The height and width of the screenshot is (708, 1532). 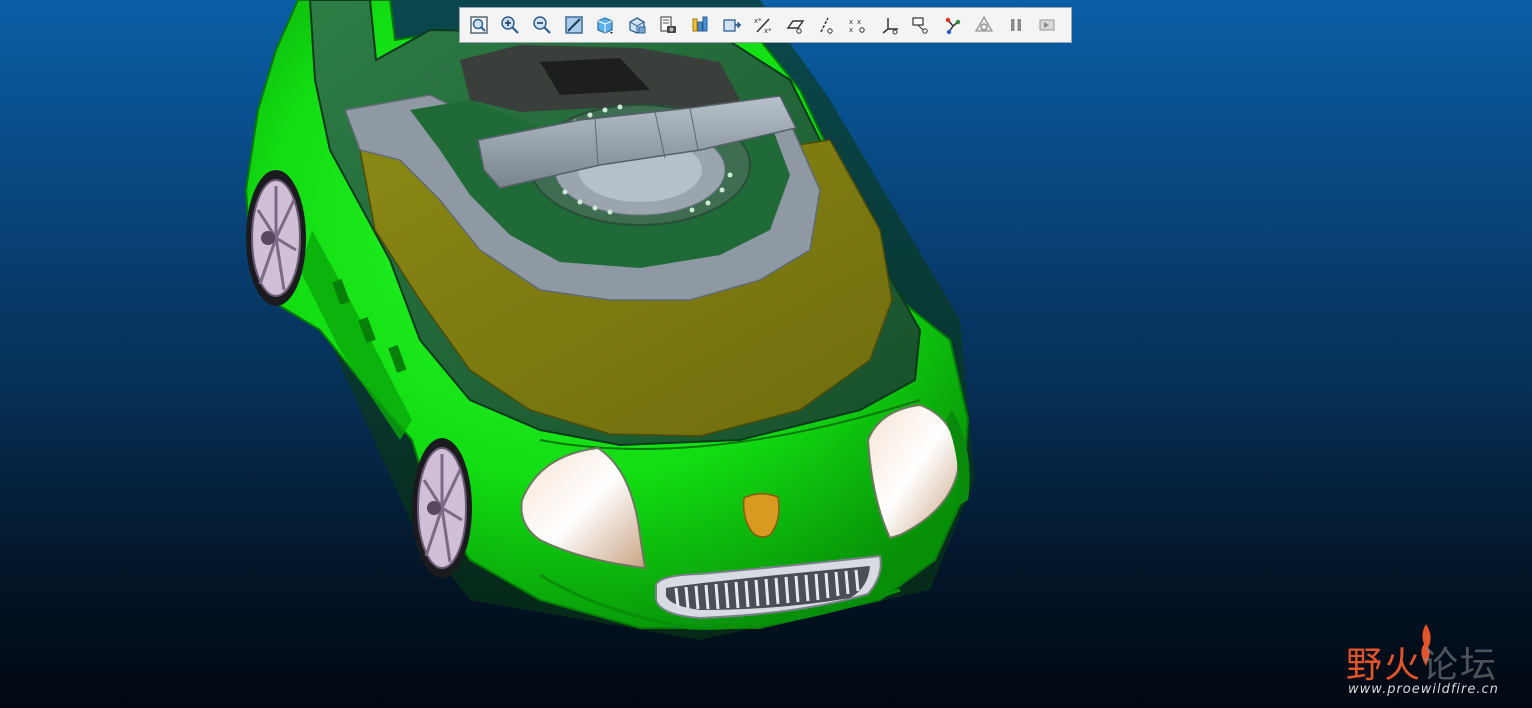 I want to click on graphics-toolbar: x* x* xxx, so click(x=765, y=25).